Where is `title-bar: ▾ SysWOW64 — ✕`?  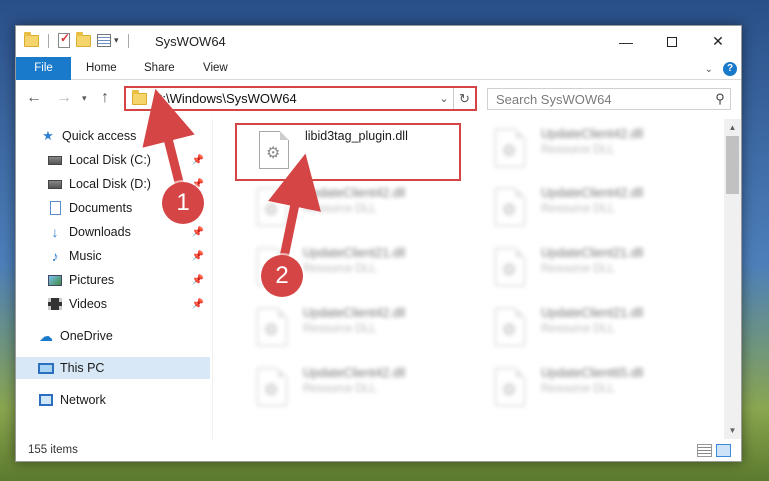 title-bar: ▾ SysWOW64 — ✕ is located at coordinates (378, 41).